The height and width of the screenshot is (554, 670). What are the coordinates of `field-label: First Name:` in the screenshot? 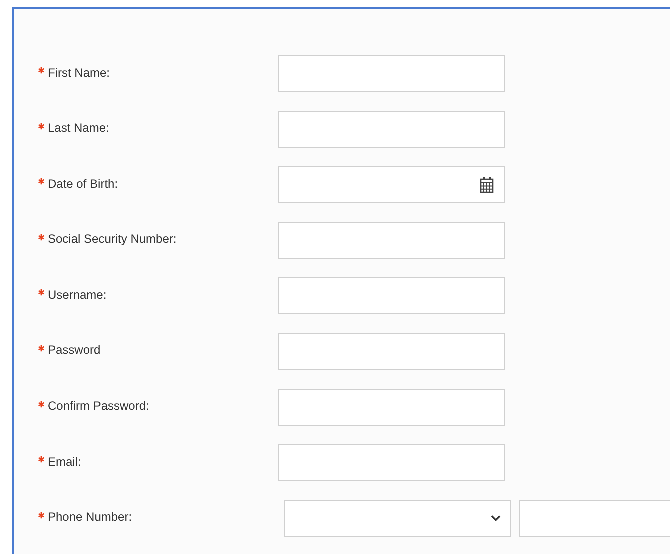 It's located at (79, 73).